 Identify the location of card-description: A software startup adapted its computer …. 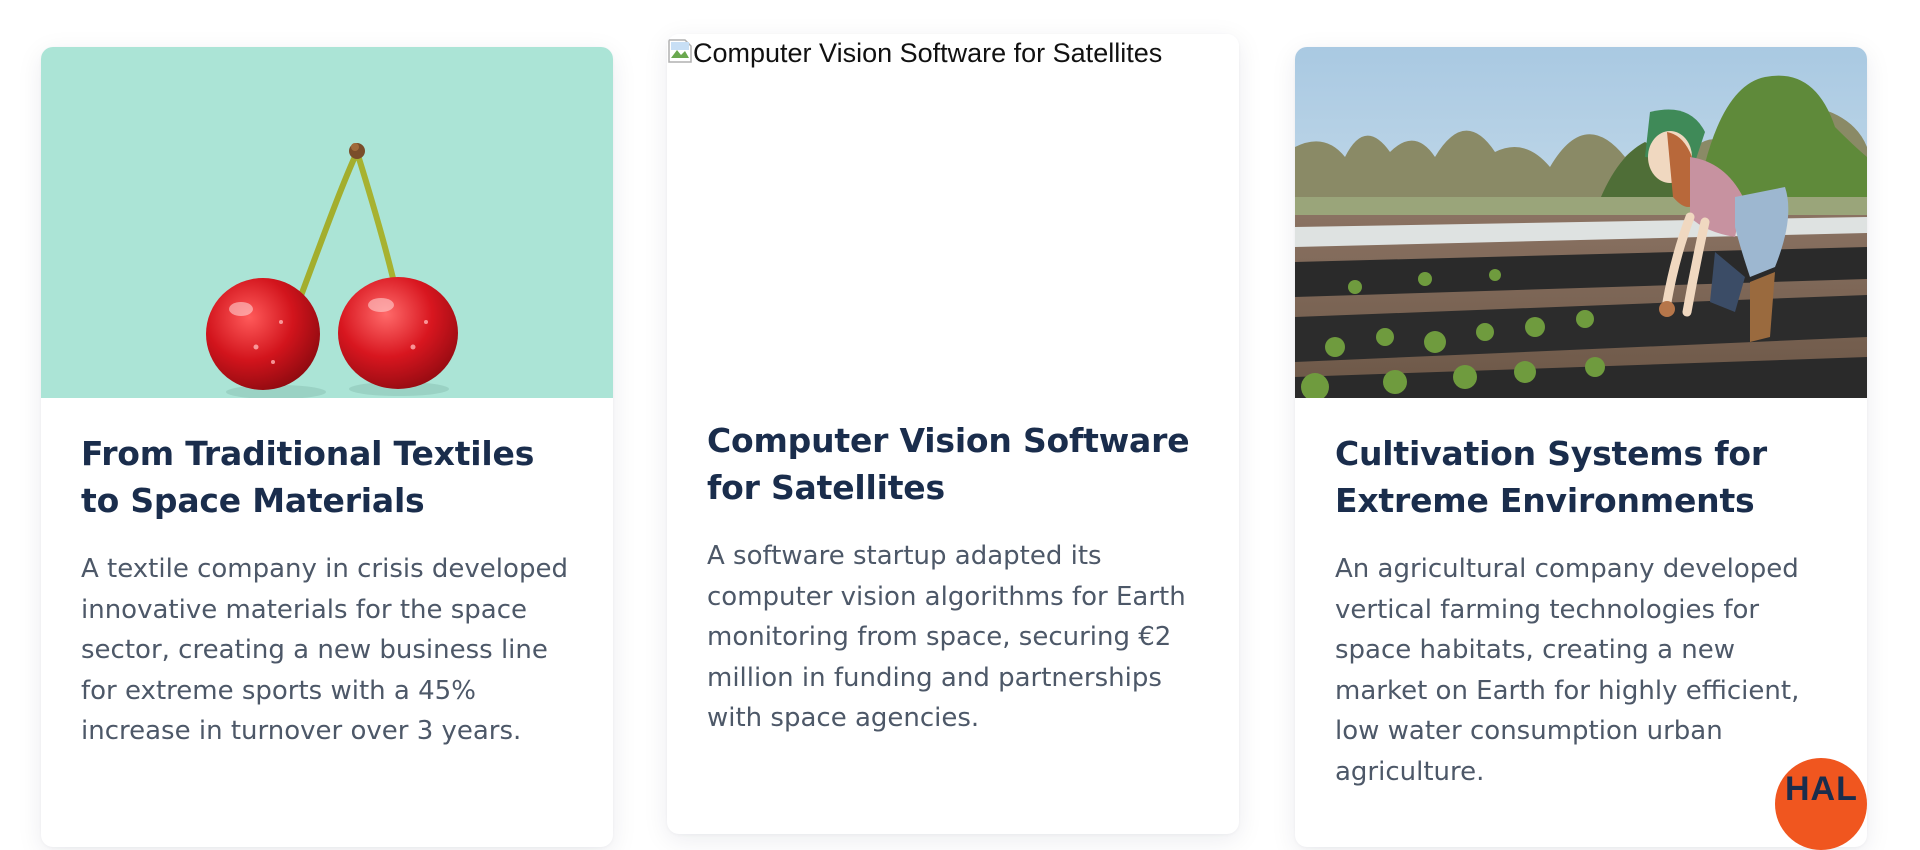
(946, 637).